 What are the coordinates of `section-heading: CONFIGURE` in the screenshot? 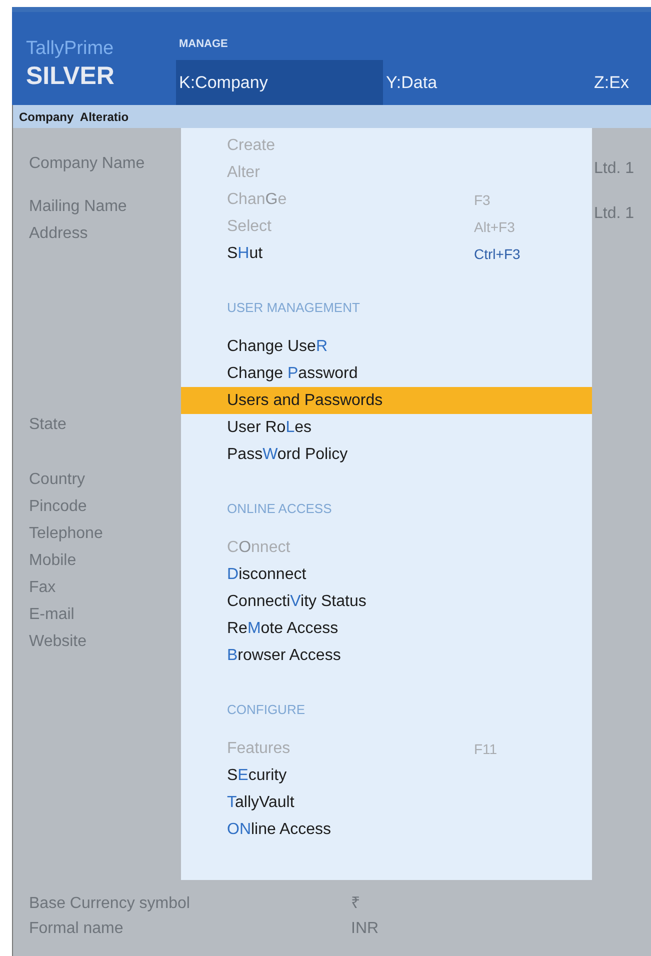 It's located at (266, 709).